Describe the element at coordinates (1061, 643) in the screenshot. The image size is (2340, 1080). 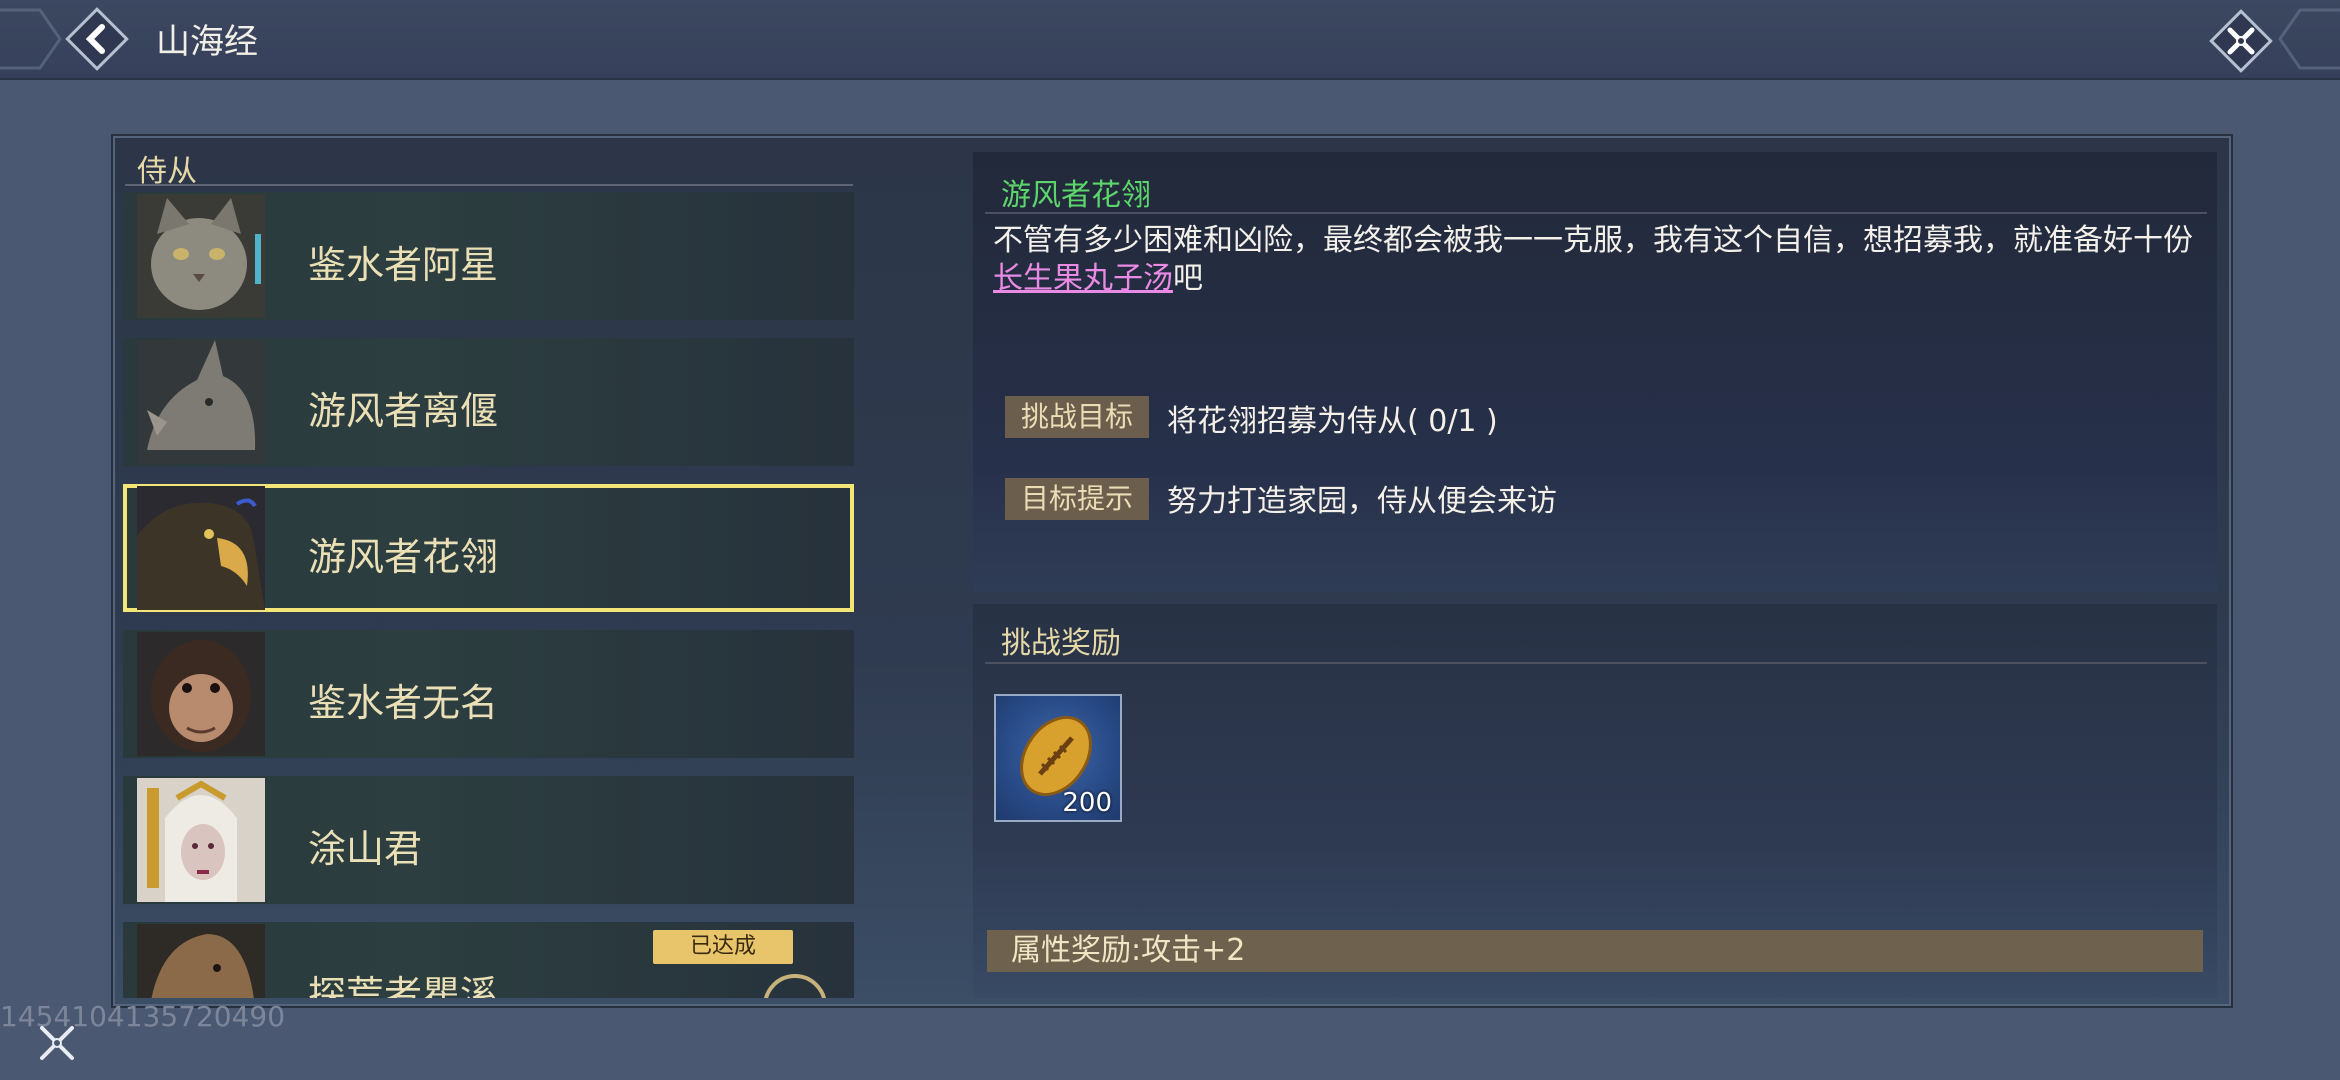
I see `rewards-section-title: 挑战奖励` at that location.